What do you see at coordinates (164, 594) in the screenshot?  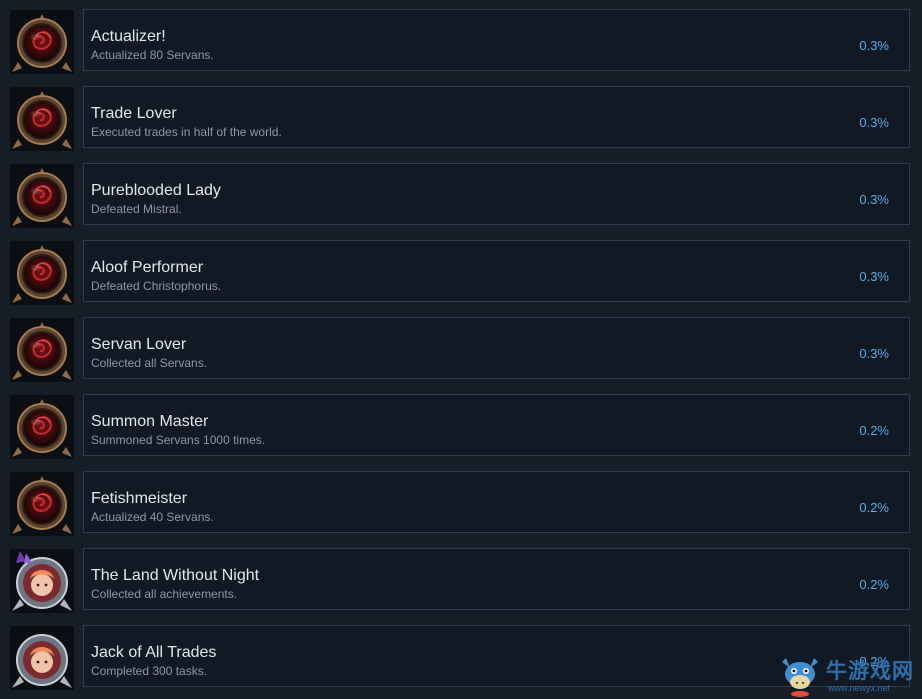 I see `achievement-description: Collected all achievements.` at bounding box center [164, 594].